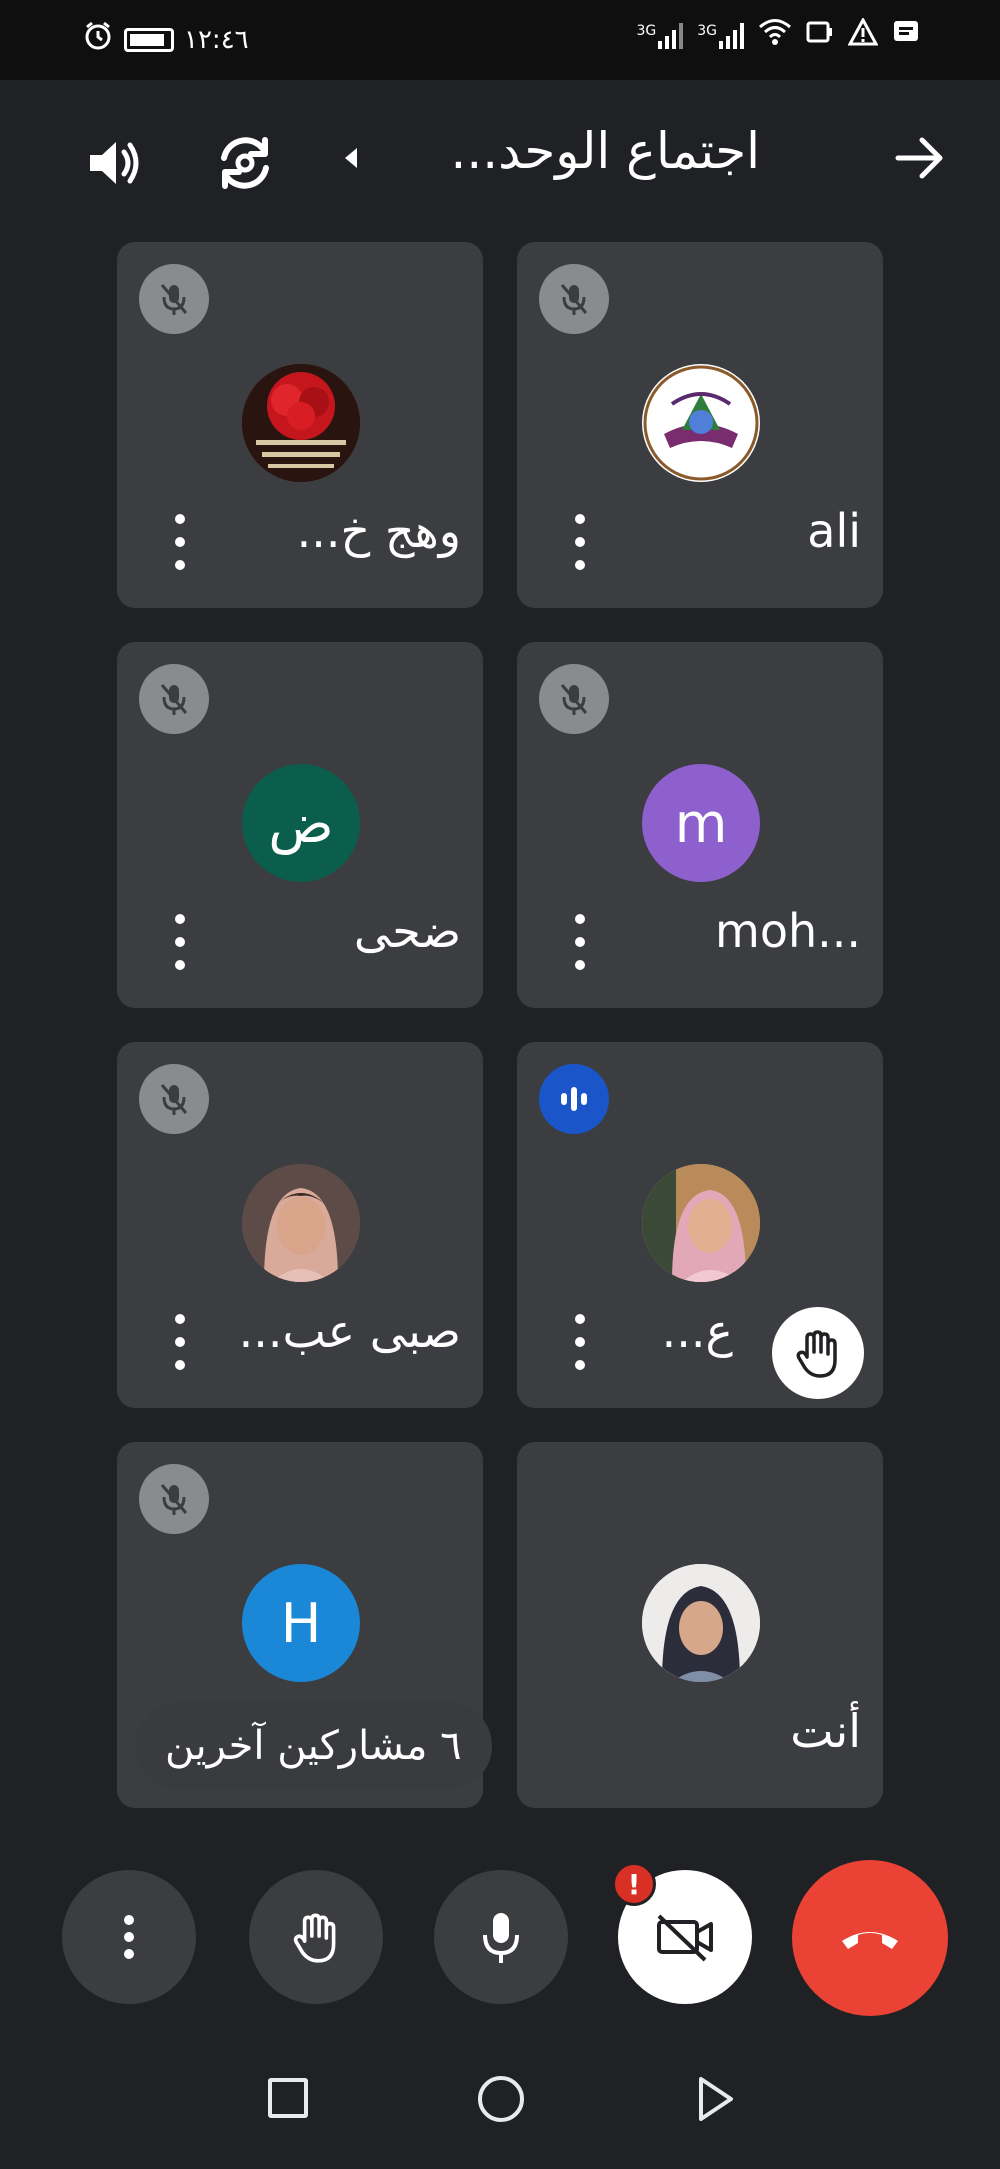 This screenshot has height=2169, width=1000. I want to click on participant-tile: ض ضحى, so click(300, 825).